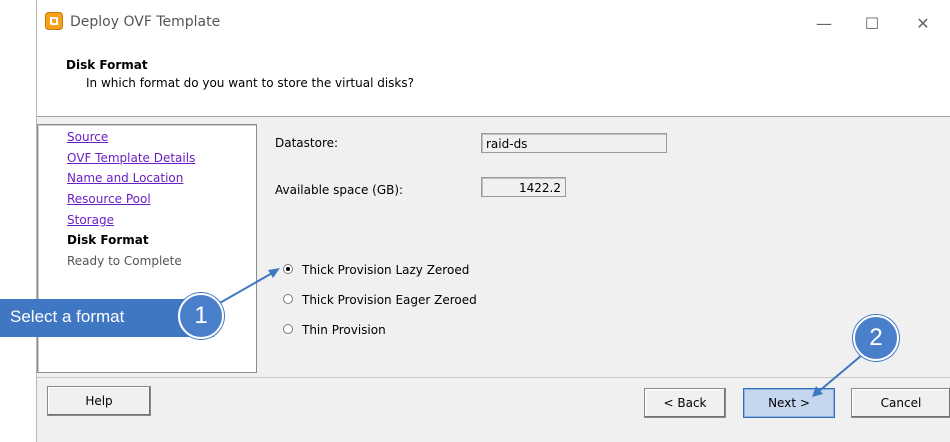 The image size is (950, 442). I want to click on arrow-to-next-button, so click(840, 373).